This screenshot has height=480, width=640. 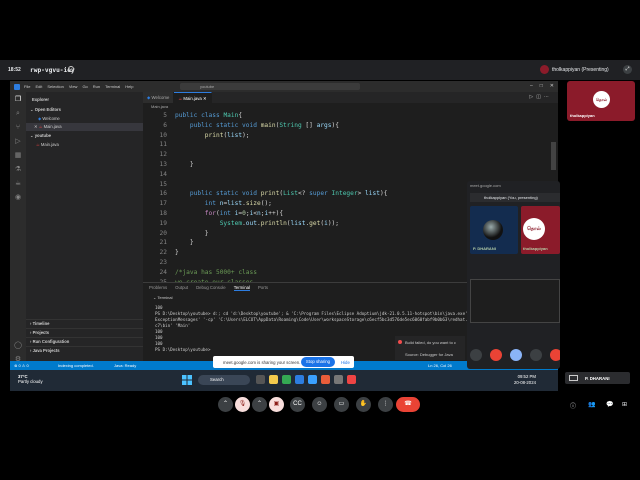 I want to click on taskbar-search: Search, so click(x=224, y=380).